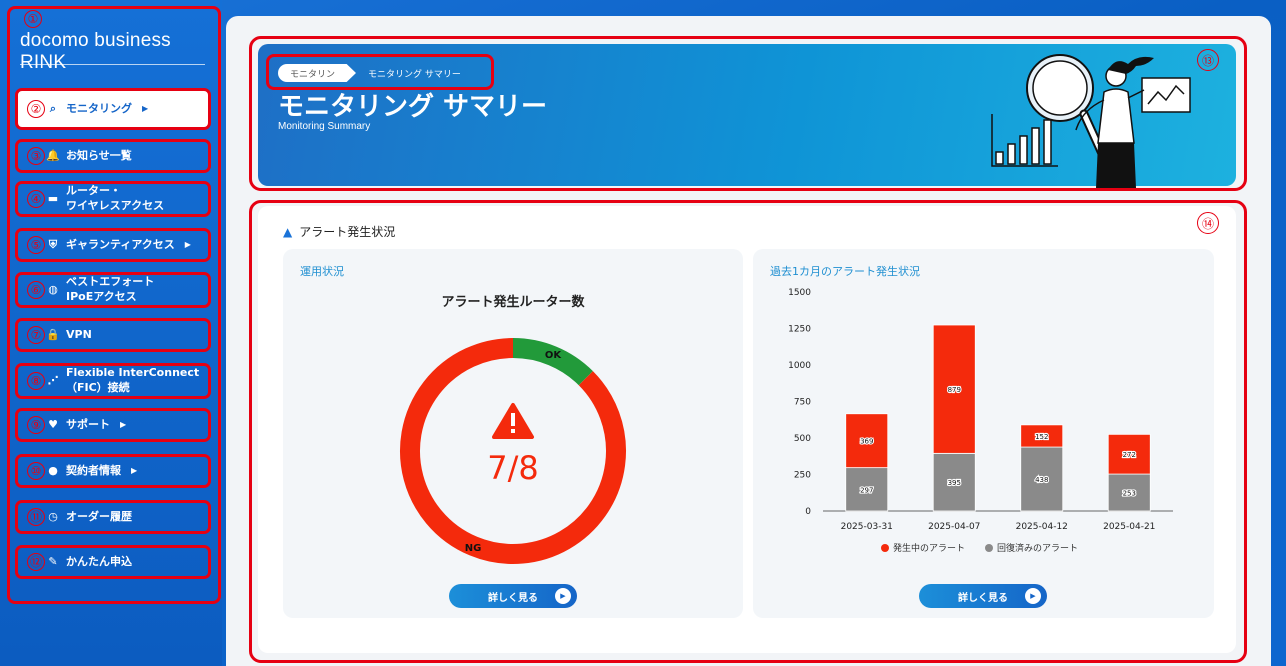 The height and width of the screenshot is (666, 1286). Describe the element at coordinates (1129, 455) in the screenshot. I see `bar-data-label: 272` at that location.